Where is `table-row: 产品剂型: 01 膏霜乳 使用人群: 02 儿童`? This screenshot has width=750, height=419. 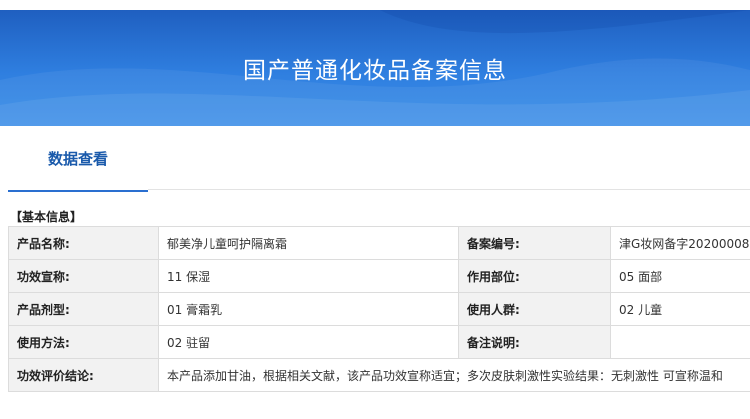
table-row: 产品剂型: 01 膏霜乳 使用人群: 02 儿童 is located at coordinates (379, 309).